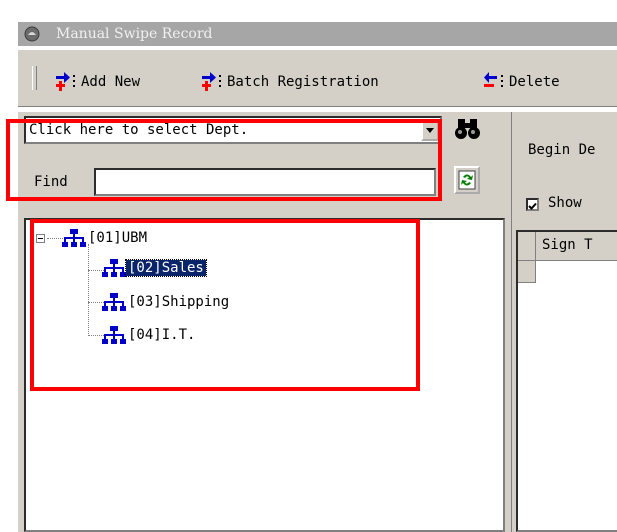 The image size is (617, 532). Describe the element at coordinates (562, 150) in the screenshot. I see `begin-date-label: Begin De` at that location.